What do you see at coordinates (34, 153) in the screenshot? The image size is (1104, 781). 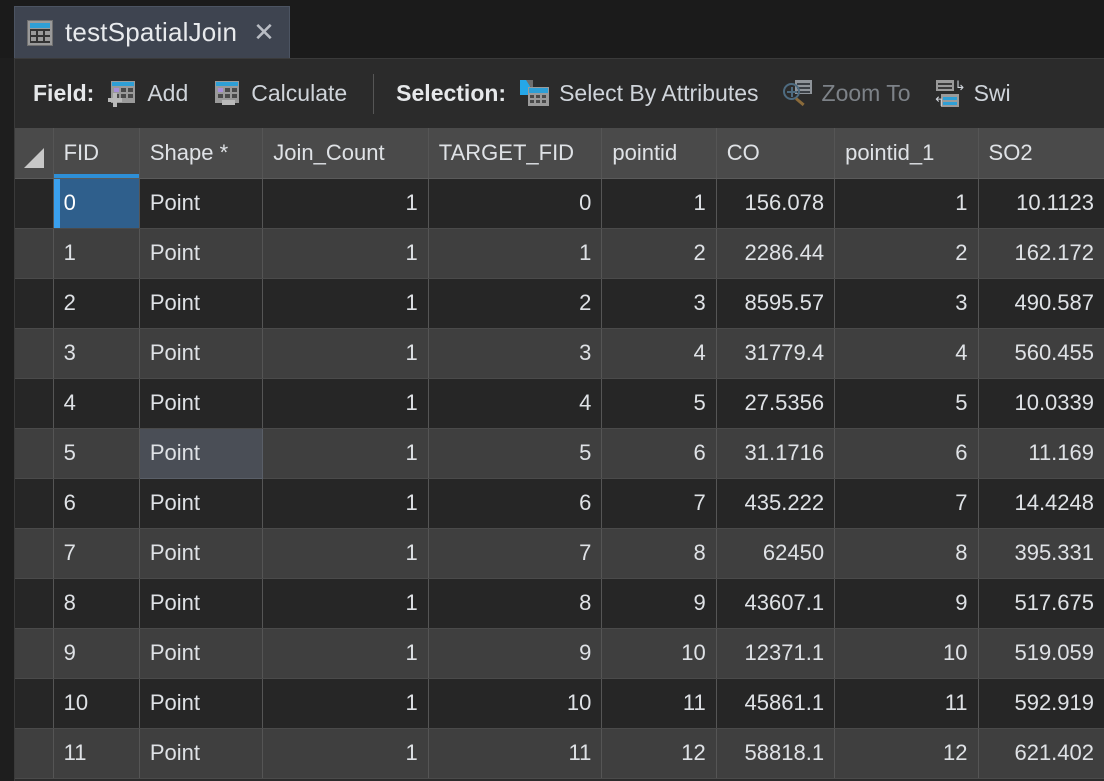 I see `select-all-corner-icon` at bounding box center [34, 153].